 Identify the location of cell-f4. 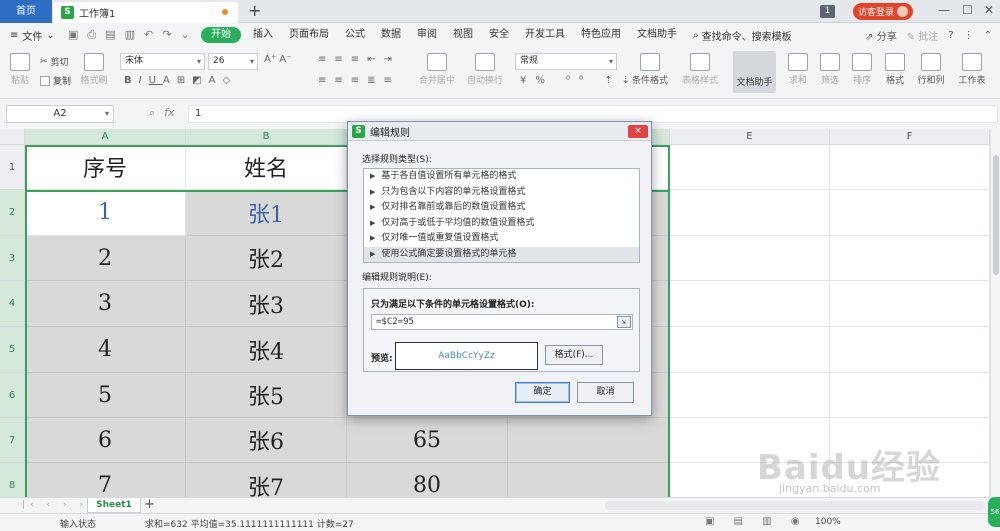
(910, 304).